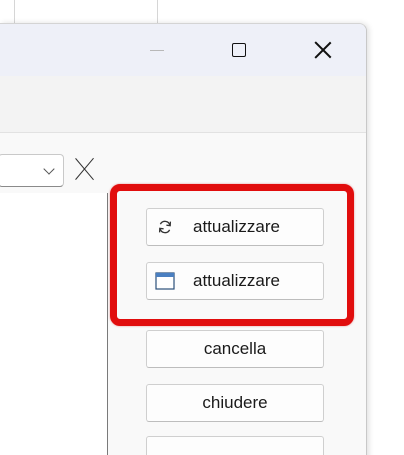 This screenshot has width=404, height=455. I want to click on close-window-button, so click(323, 50).